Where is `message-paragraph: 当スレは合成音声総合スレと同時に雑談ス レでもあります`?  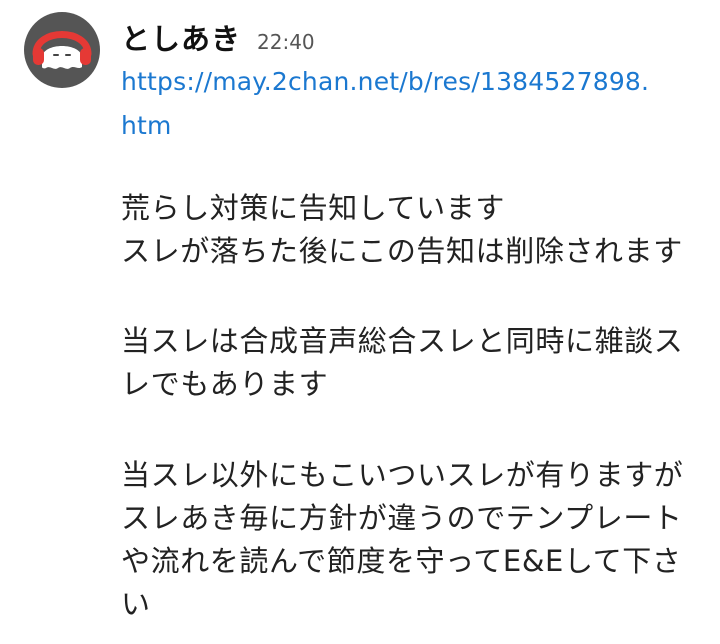 message-paragraph: 当スレは合成音声総合スレと同時に雑談ス レでもあります is located at coordinates (411, 363).